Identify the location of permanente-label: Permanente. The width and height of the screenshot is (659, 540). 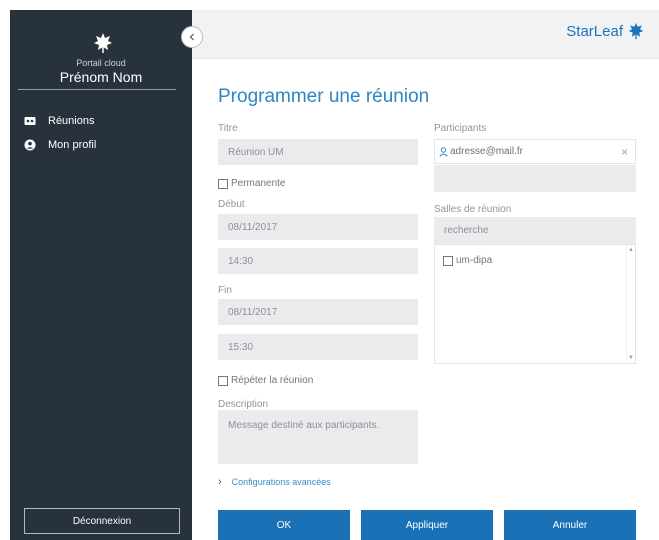
(258, 183).